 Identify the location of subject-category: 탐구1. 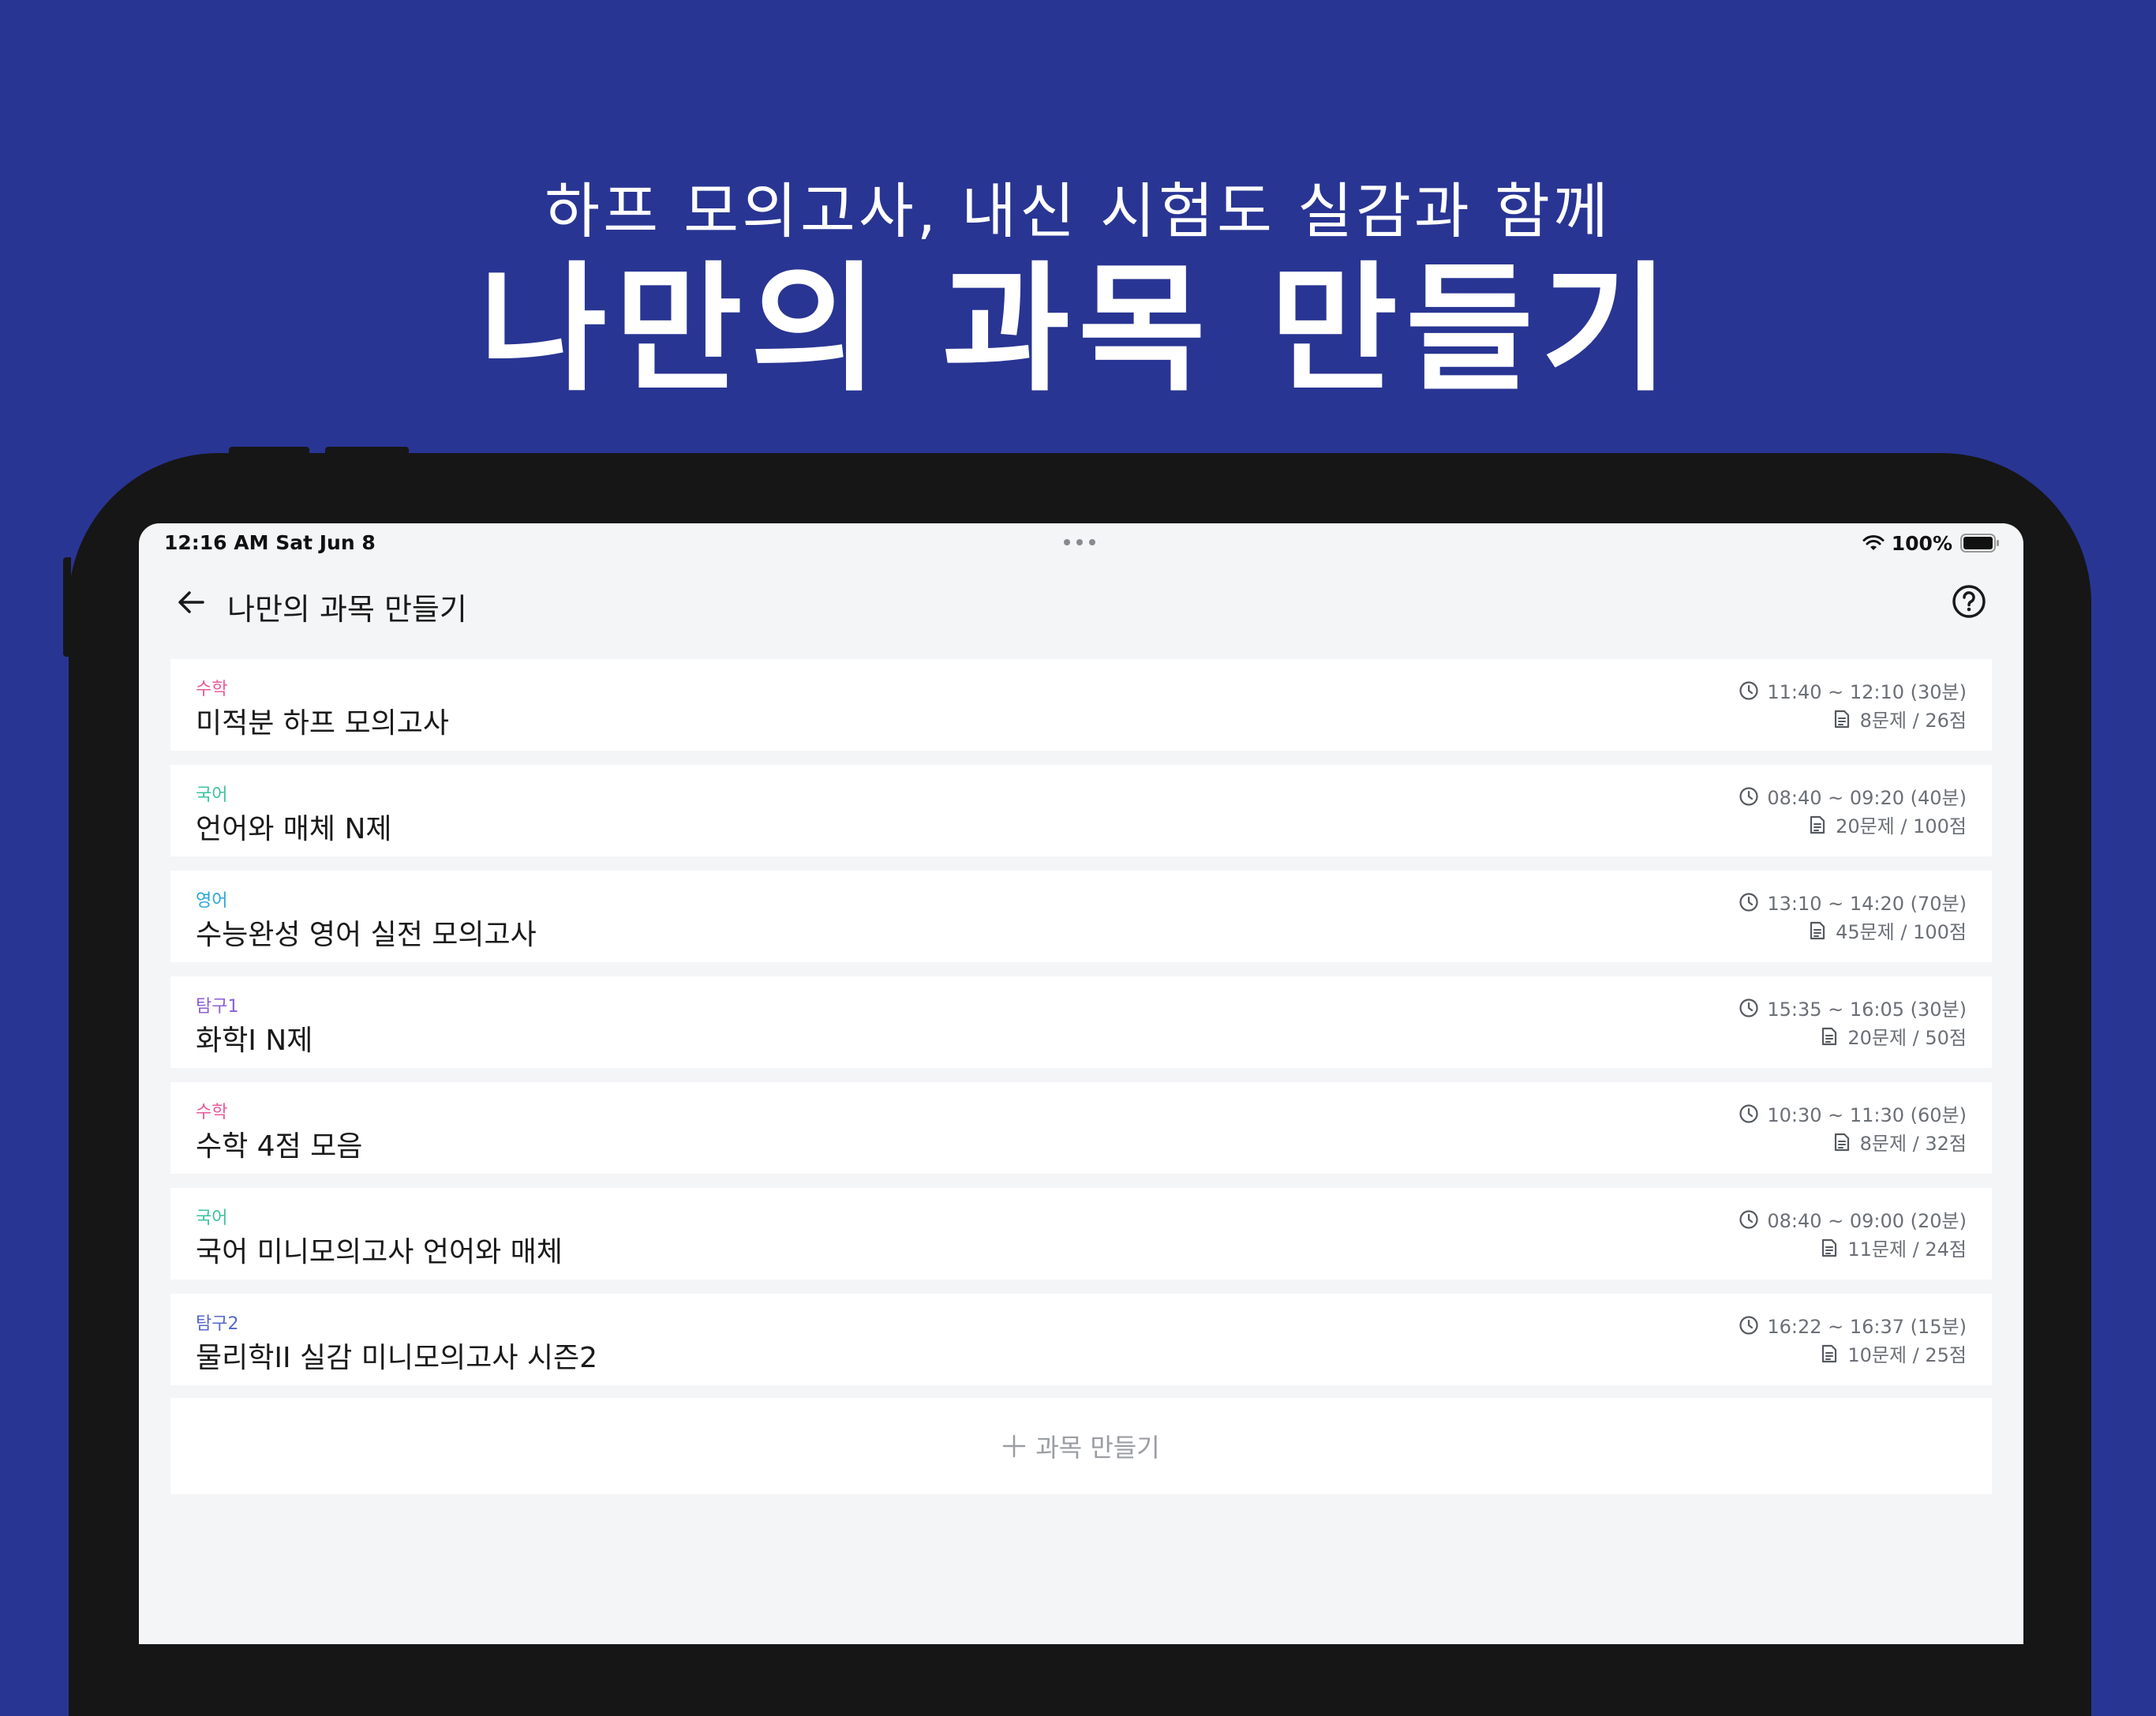
(217, 1007).